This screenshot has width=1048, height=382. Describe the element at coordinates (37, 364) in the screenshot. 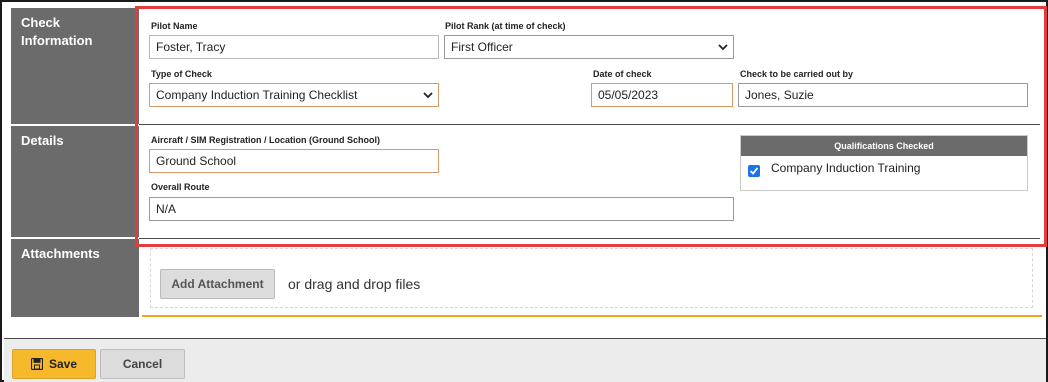

I see `floppy-disk-icon` at that location.